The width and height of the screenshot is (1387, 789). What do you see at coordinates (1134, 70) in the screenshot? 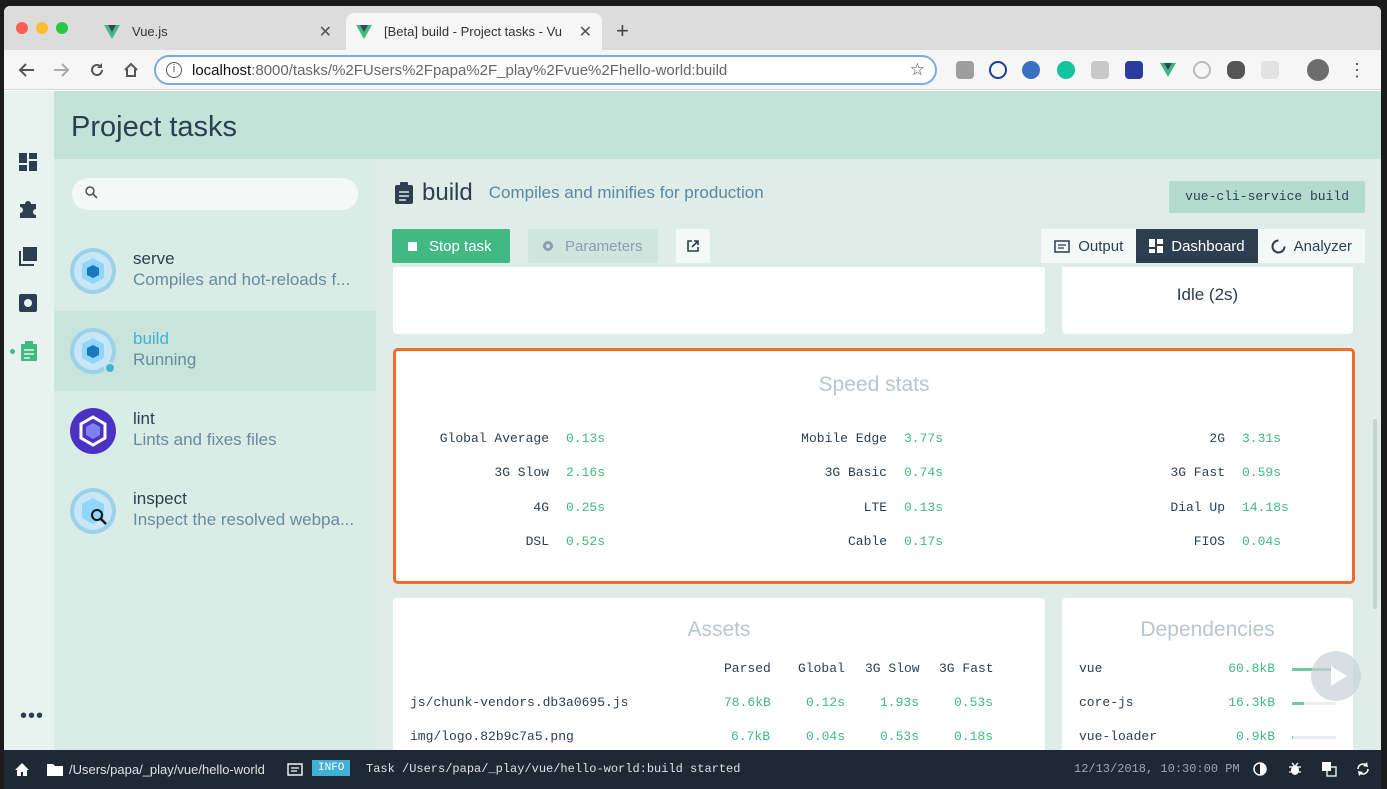
I see `extension-bookmark-icon` at bounding box center [1134, 70].